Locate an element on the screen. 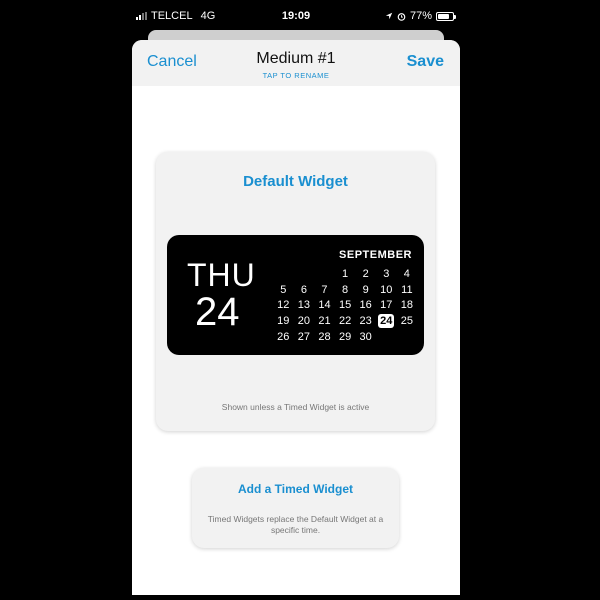 This screenshot has width=600, height=600. default-widget-title: Default Widget is located at coordinates (295, 181).